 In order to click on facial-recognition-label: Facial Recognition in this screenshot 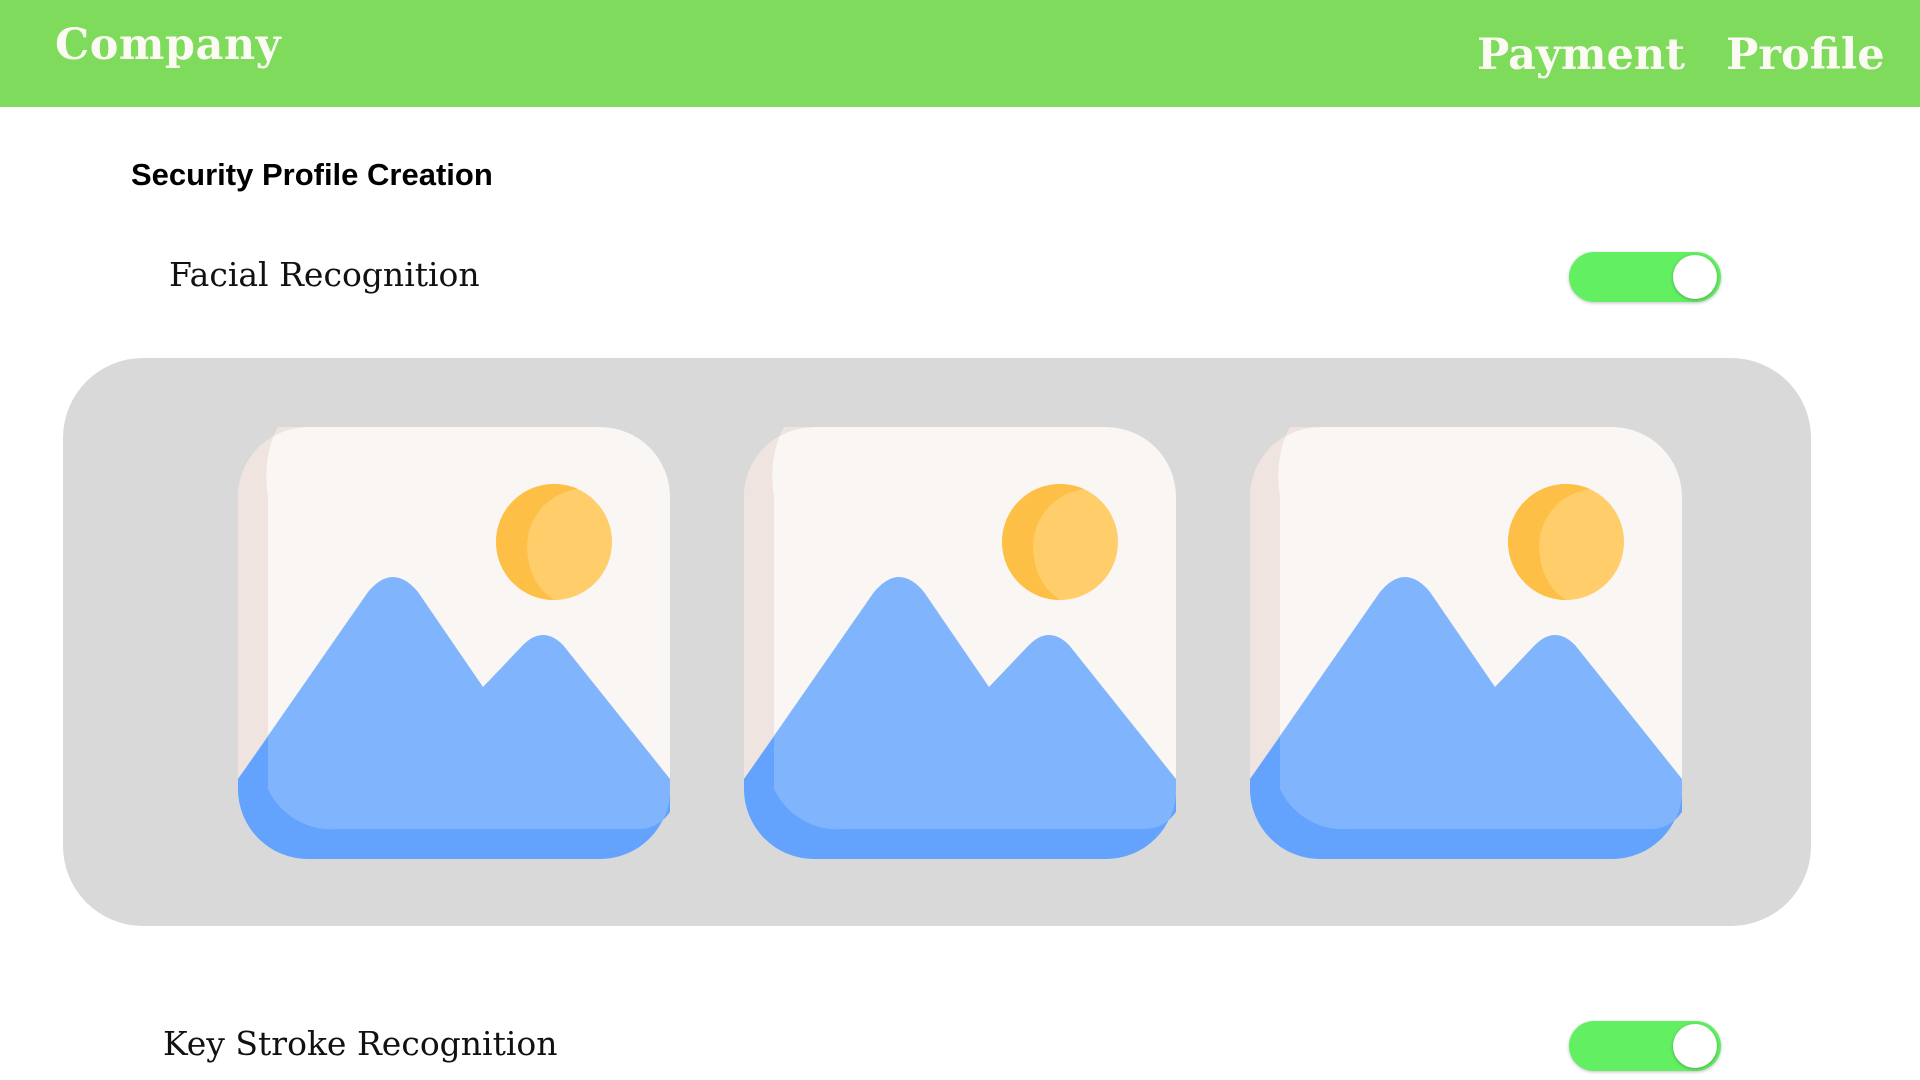, I will do `click(324, 274)`.